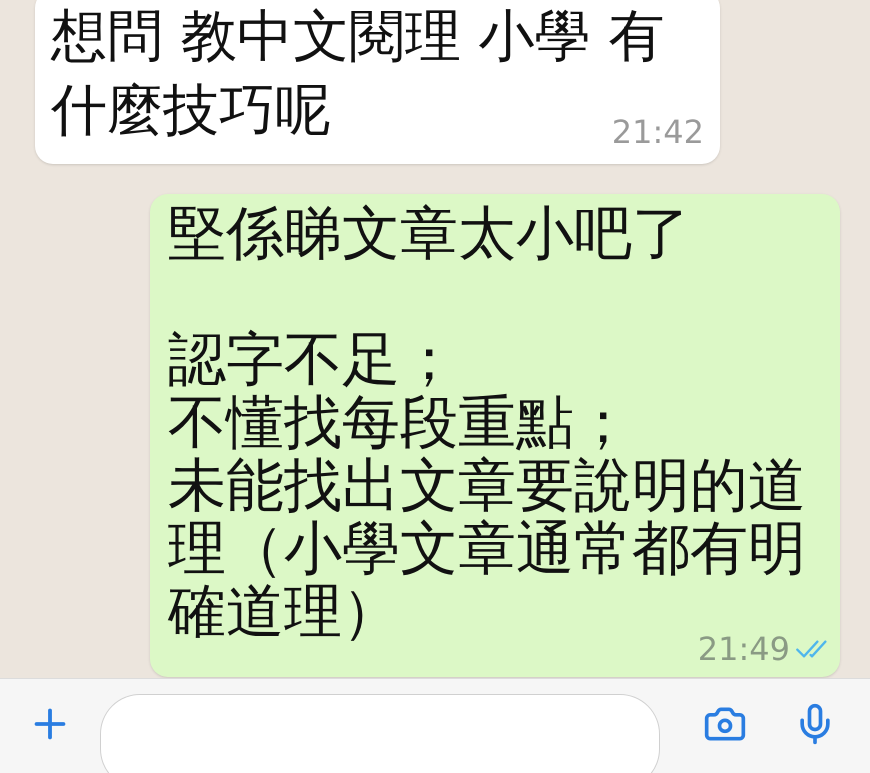 This screenshot has width=870, height=773. Describe the element at coordinates (380, 733) in the screenshot. I see `message-input-field` at that location.